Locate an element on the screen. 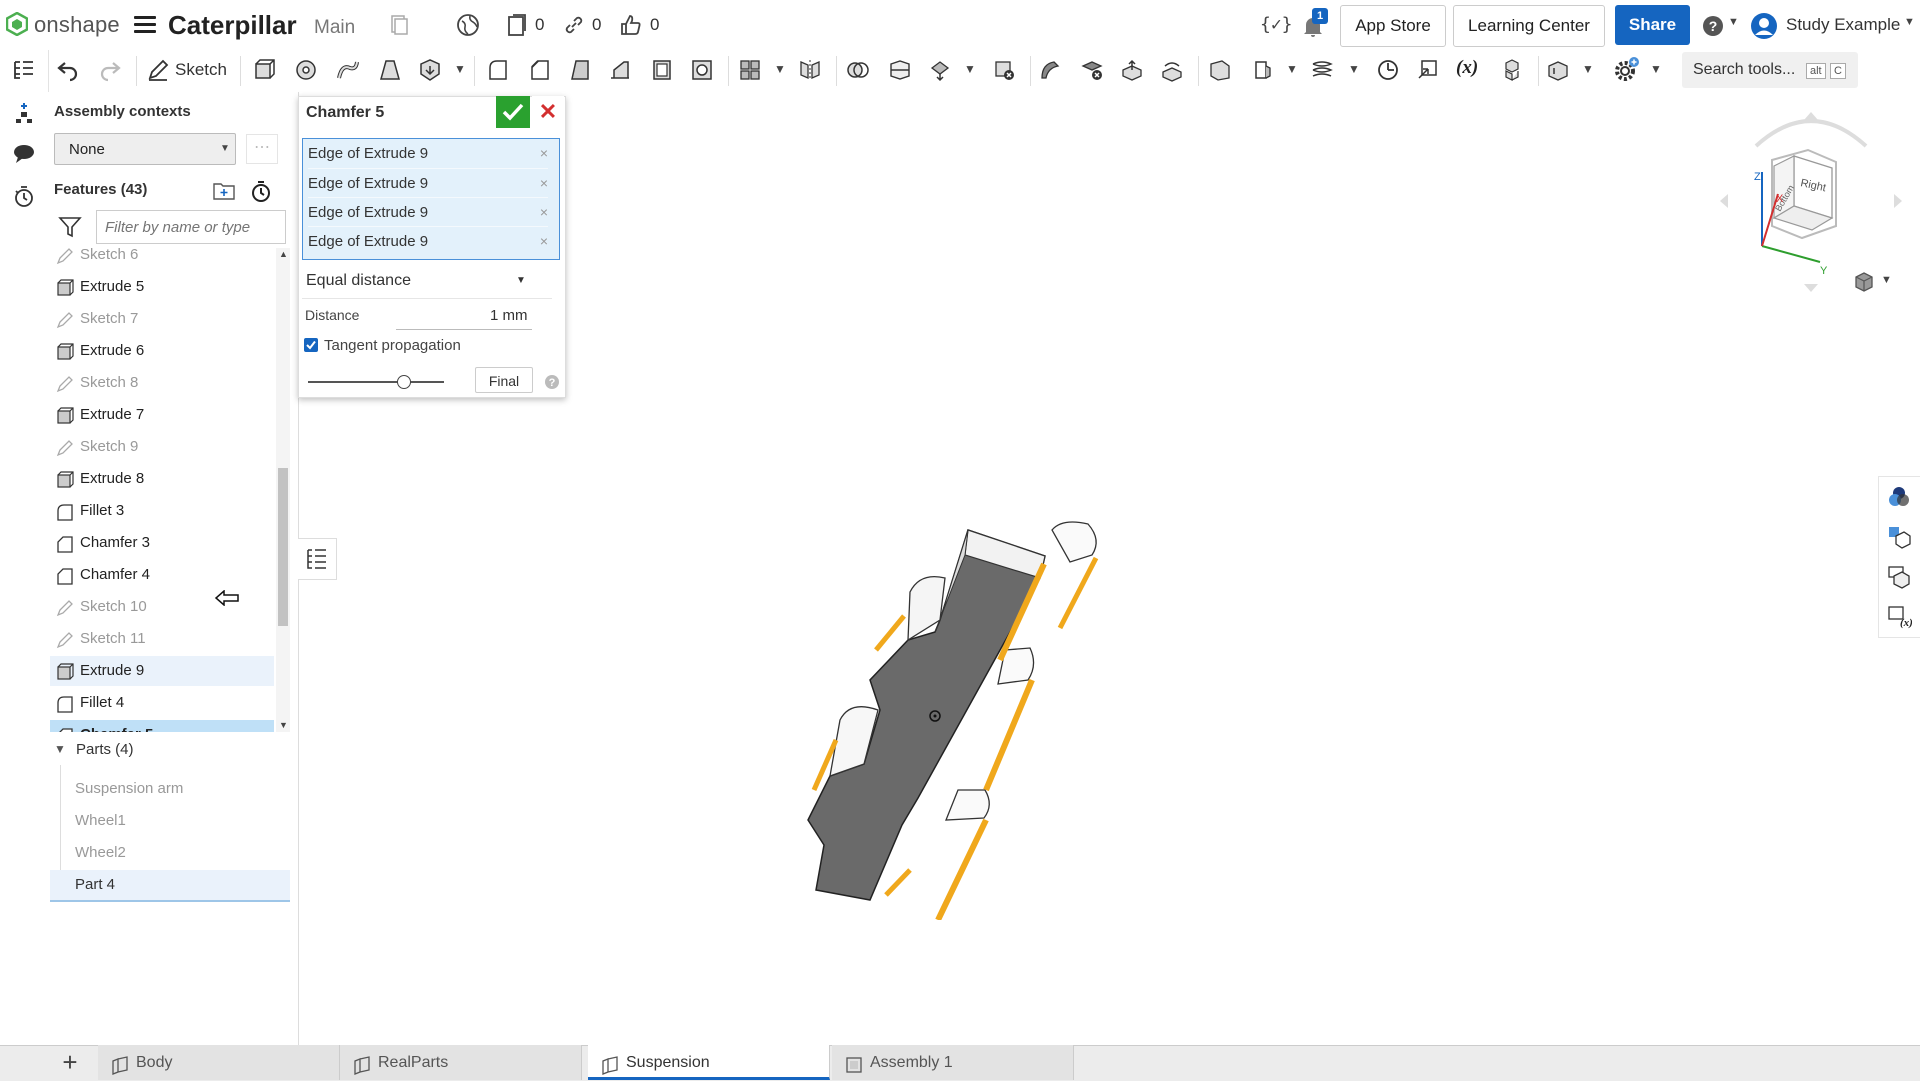  sketch-button: Sketch is located at coordinates (201, 70).